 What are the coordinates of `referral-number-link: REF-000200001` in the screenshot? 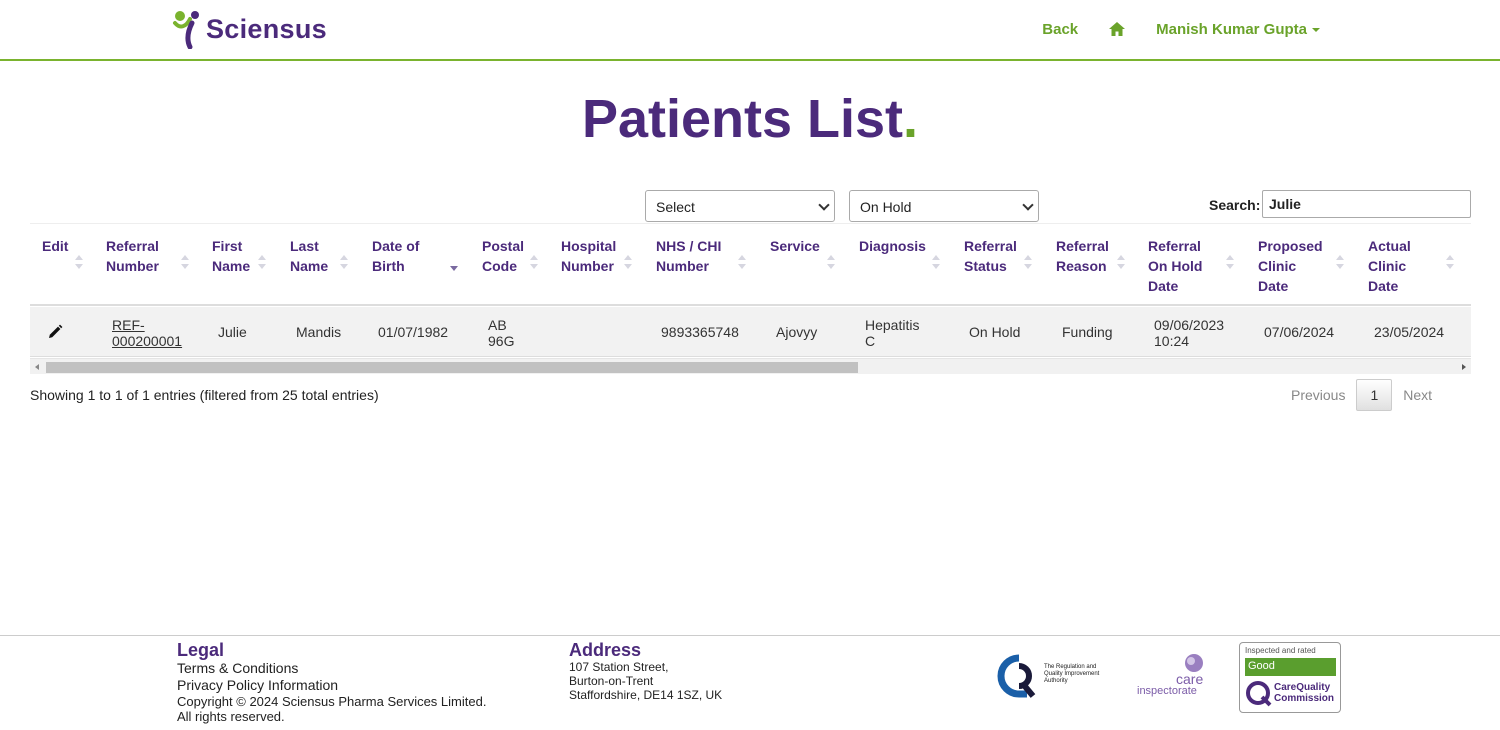 It's located at (152, 333).